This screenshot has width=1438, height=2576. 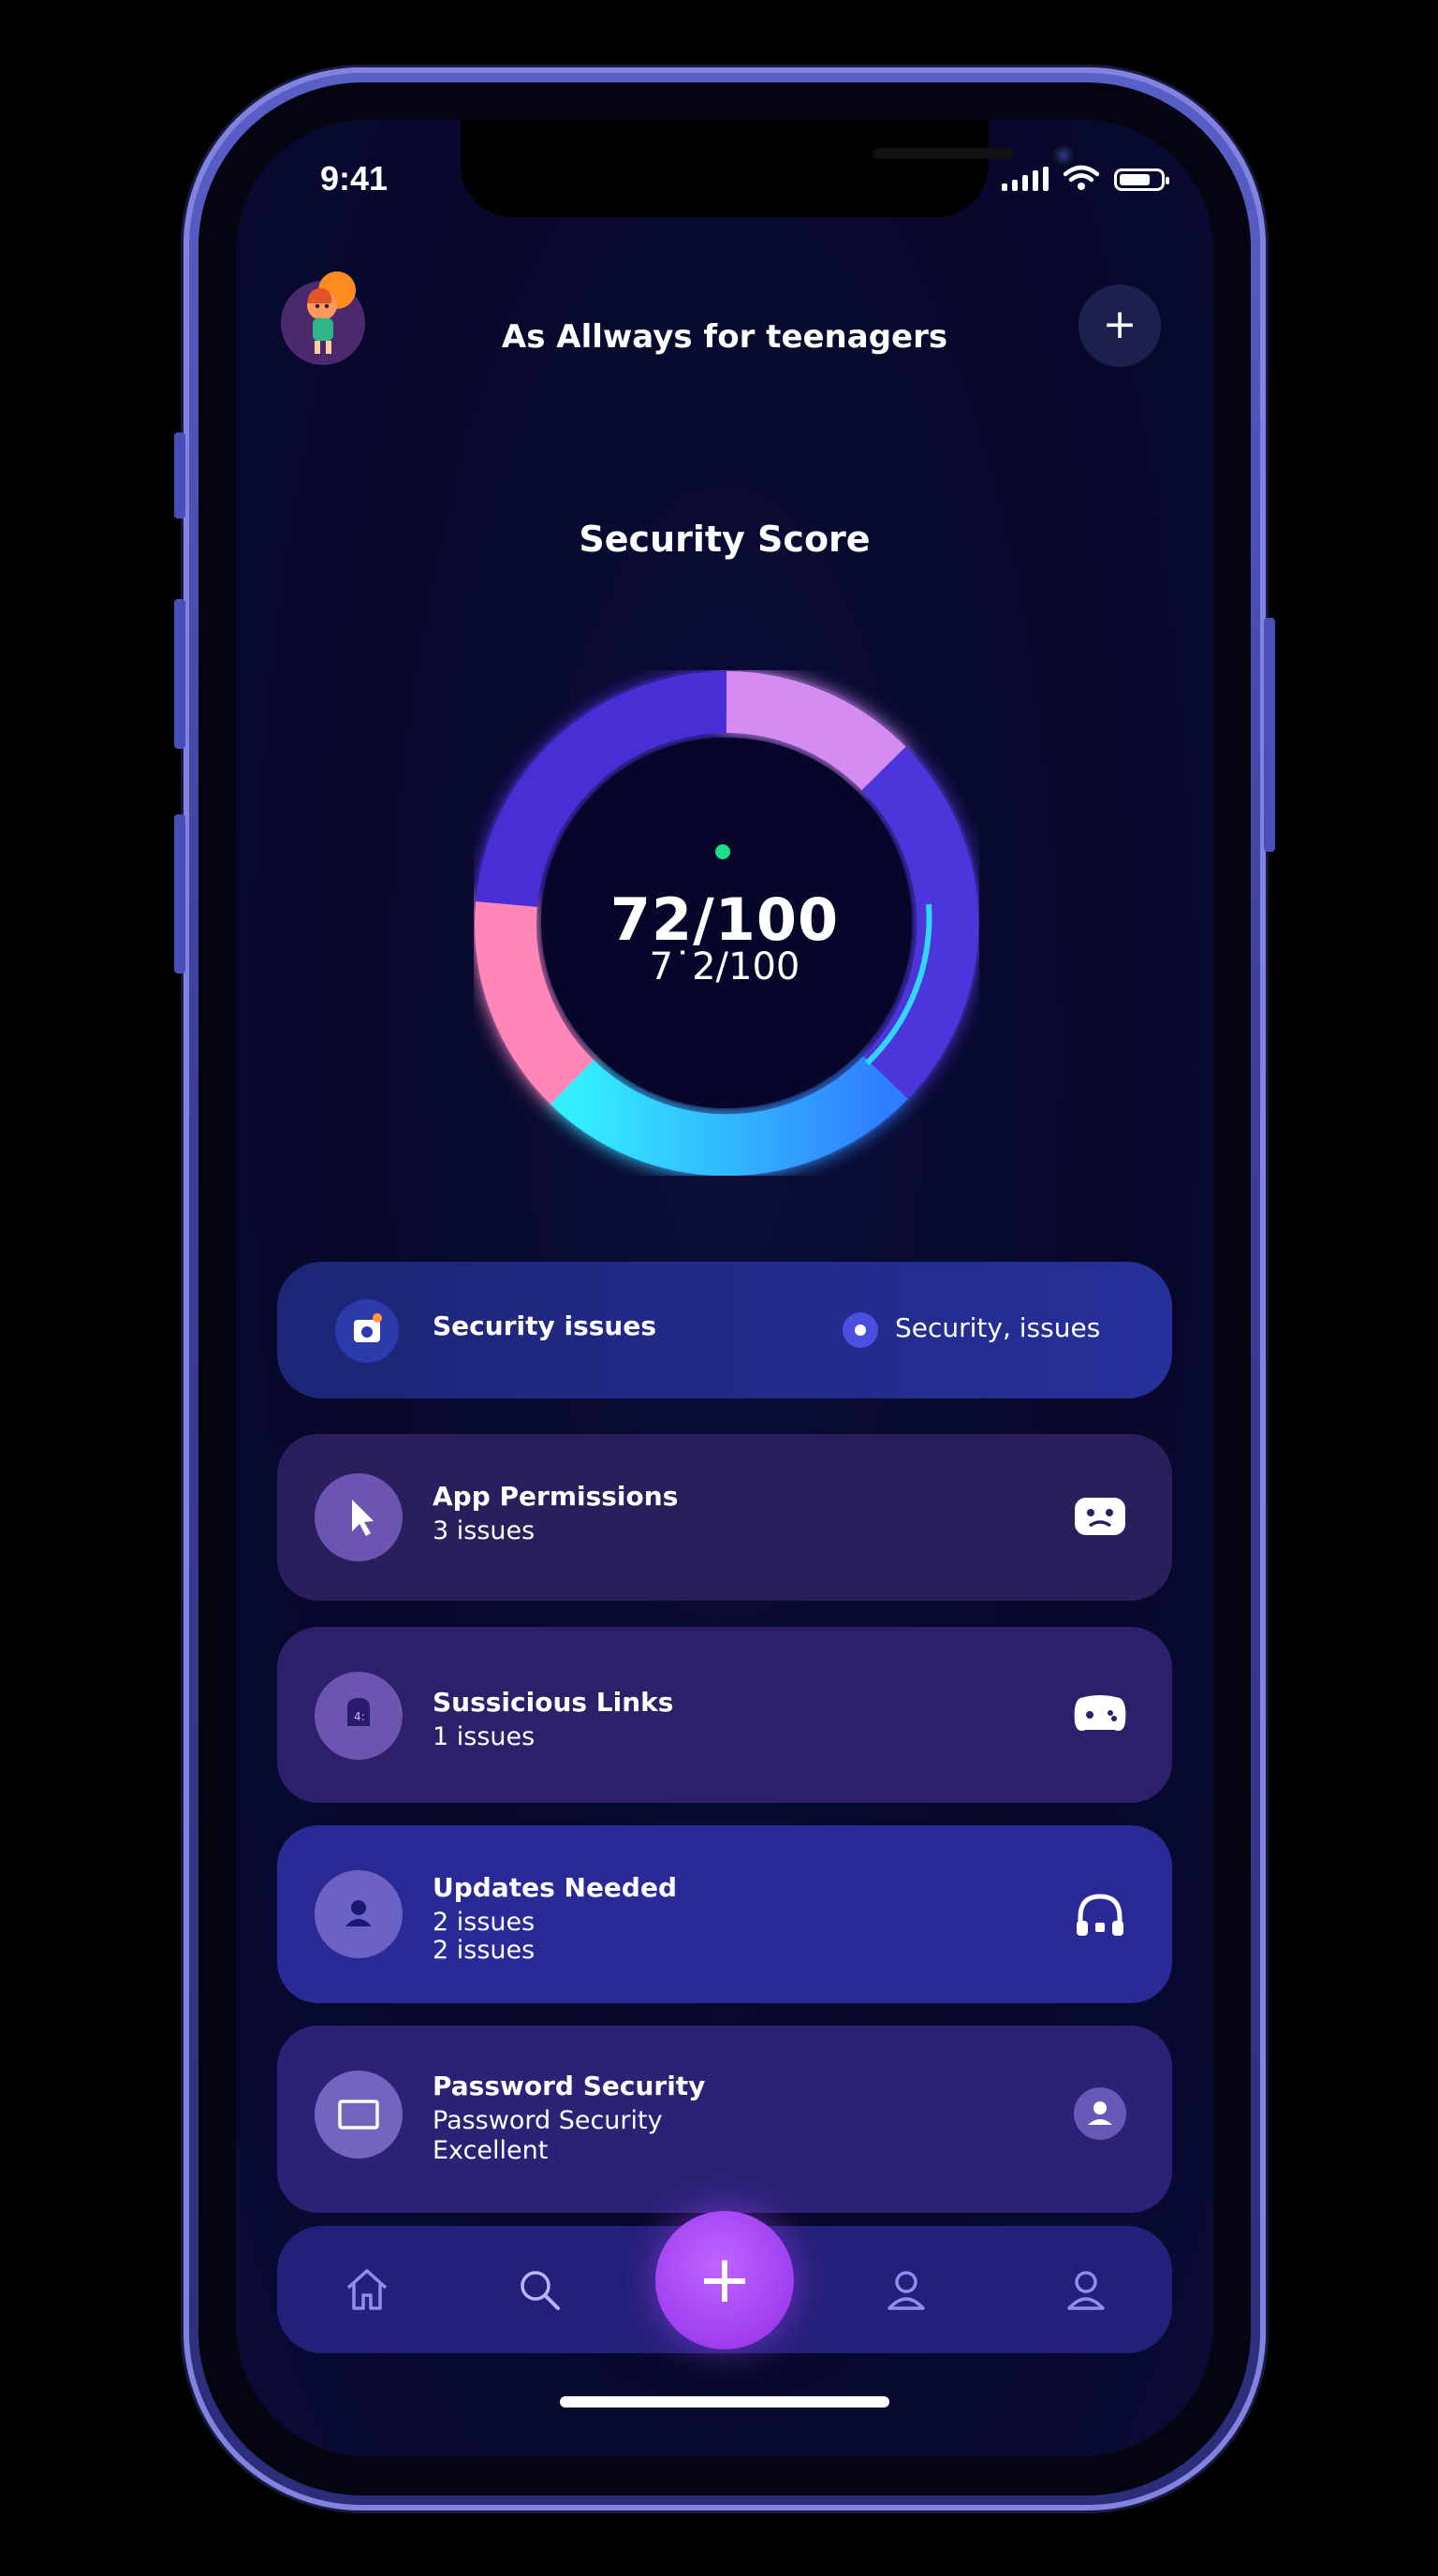 I want to click on home-icon, so click(x=367, y=2289).